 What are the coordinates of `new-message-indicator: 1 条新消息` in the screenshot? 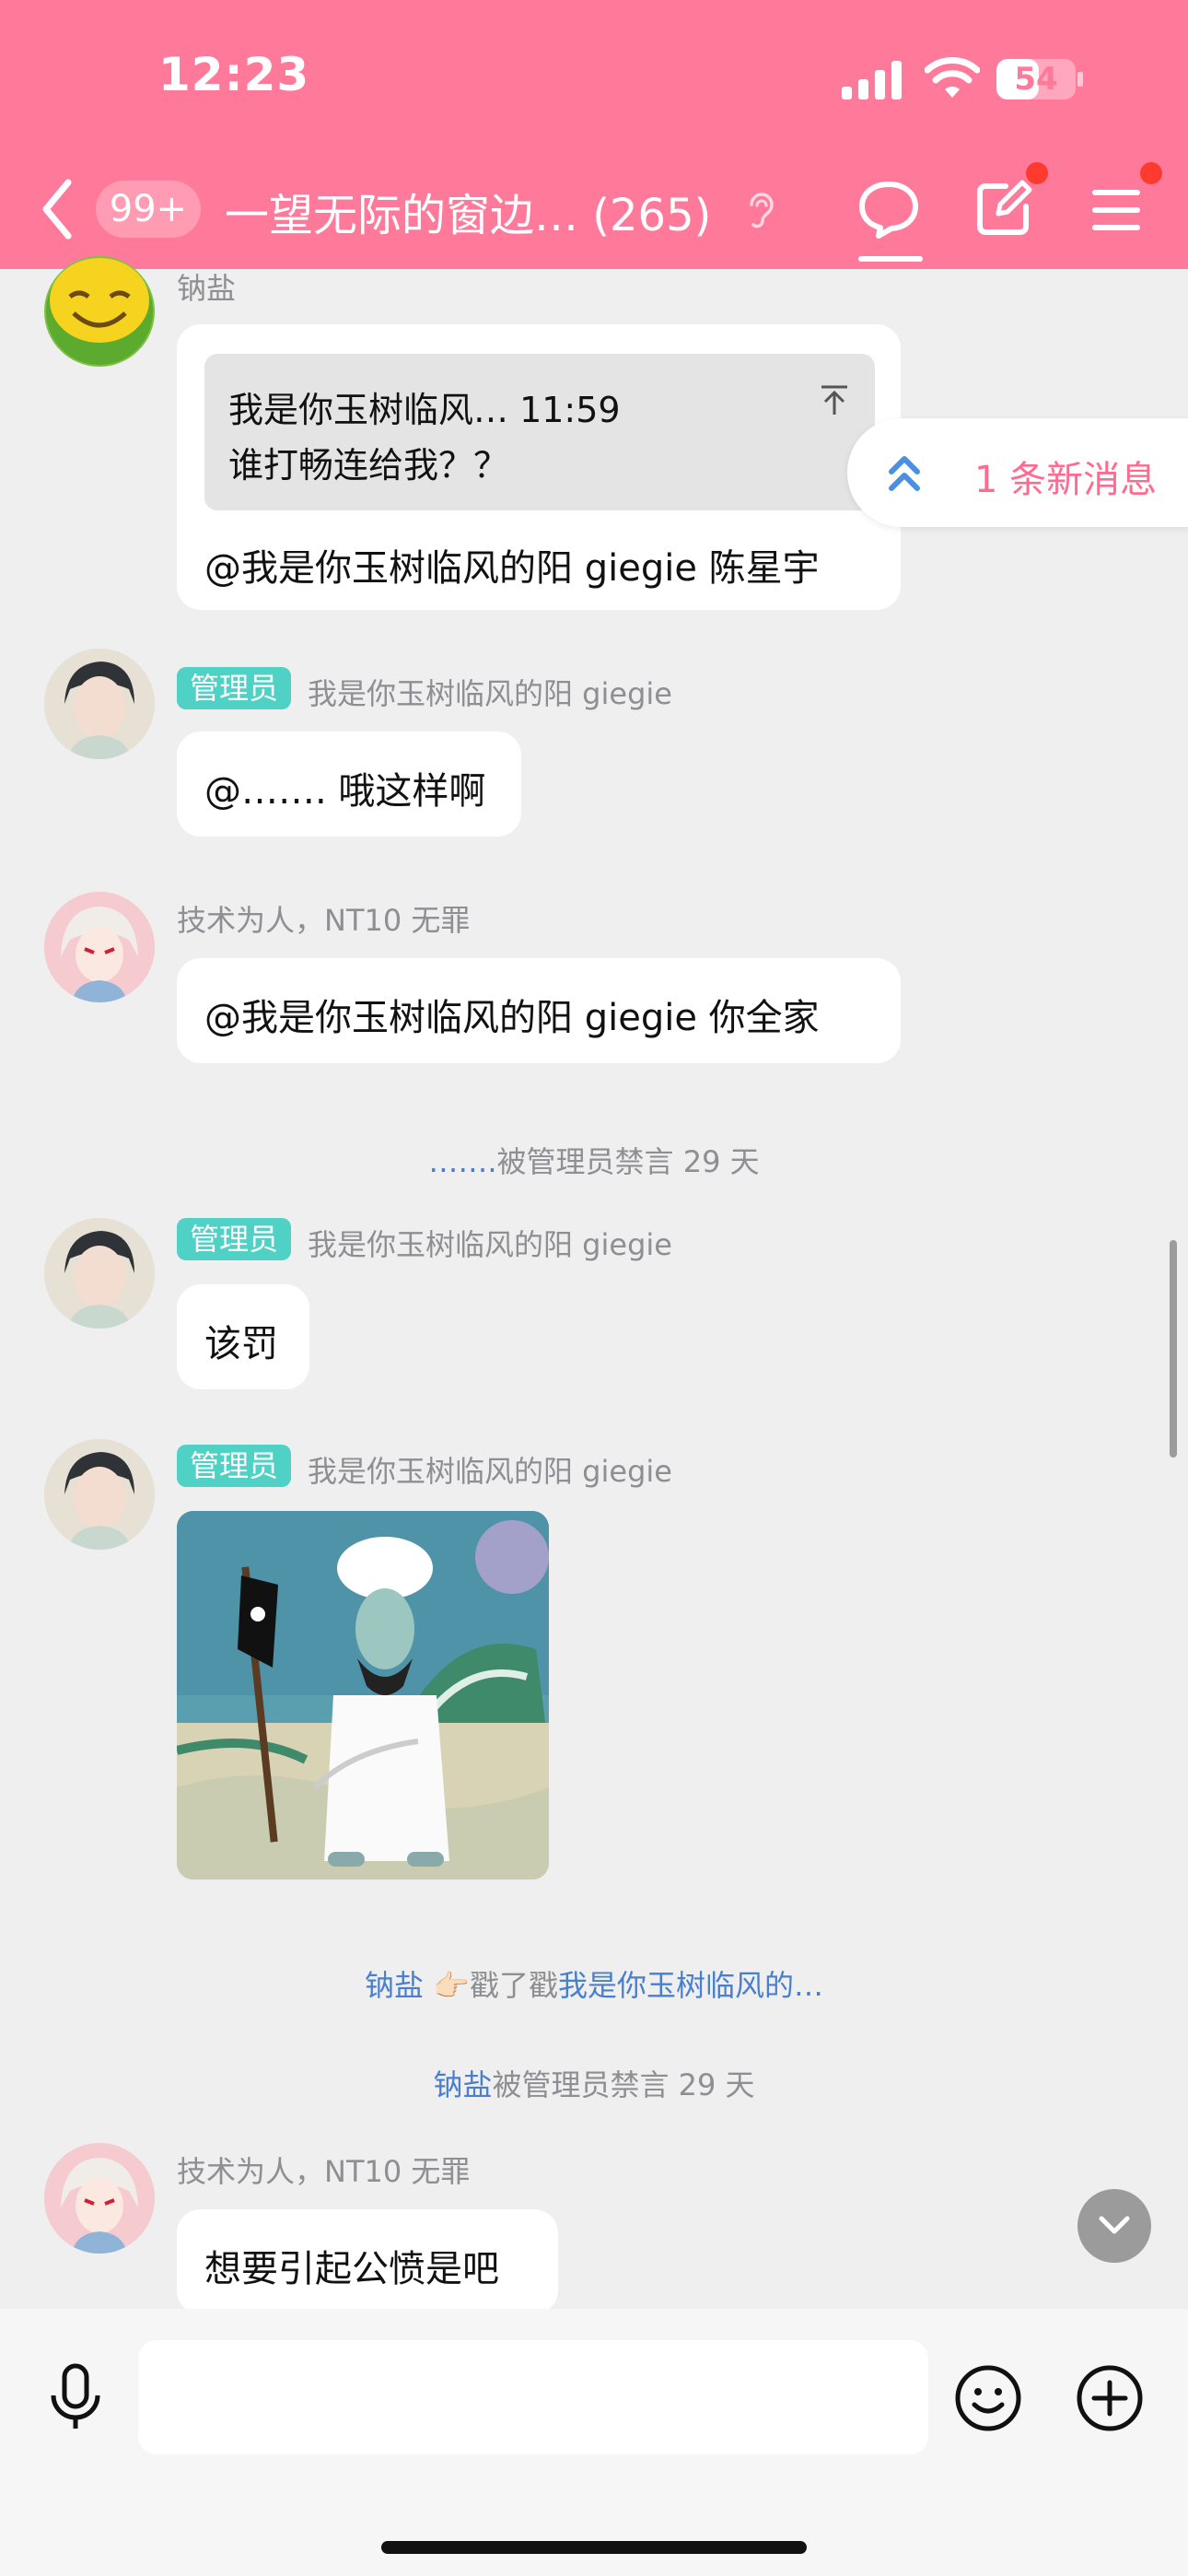 It's located at (1017, 473).